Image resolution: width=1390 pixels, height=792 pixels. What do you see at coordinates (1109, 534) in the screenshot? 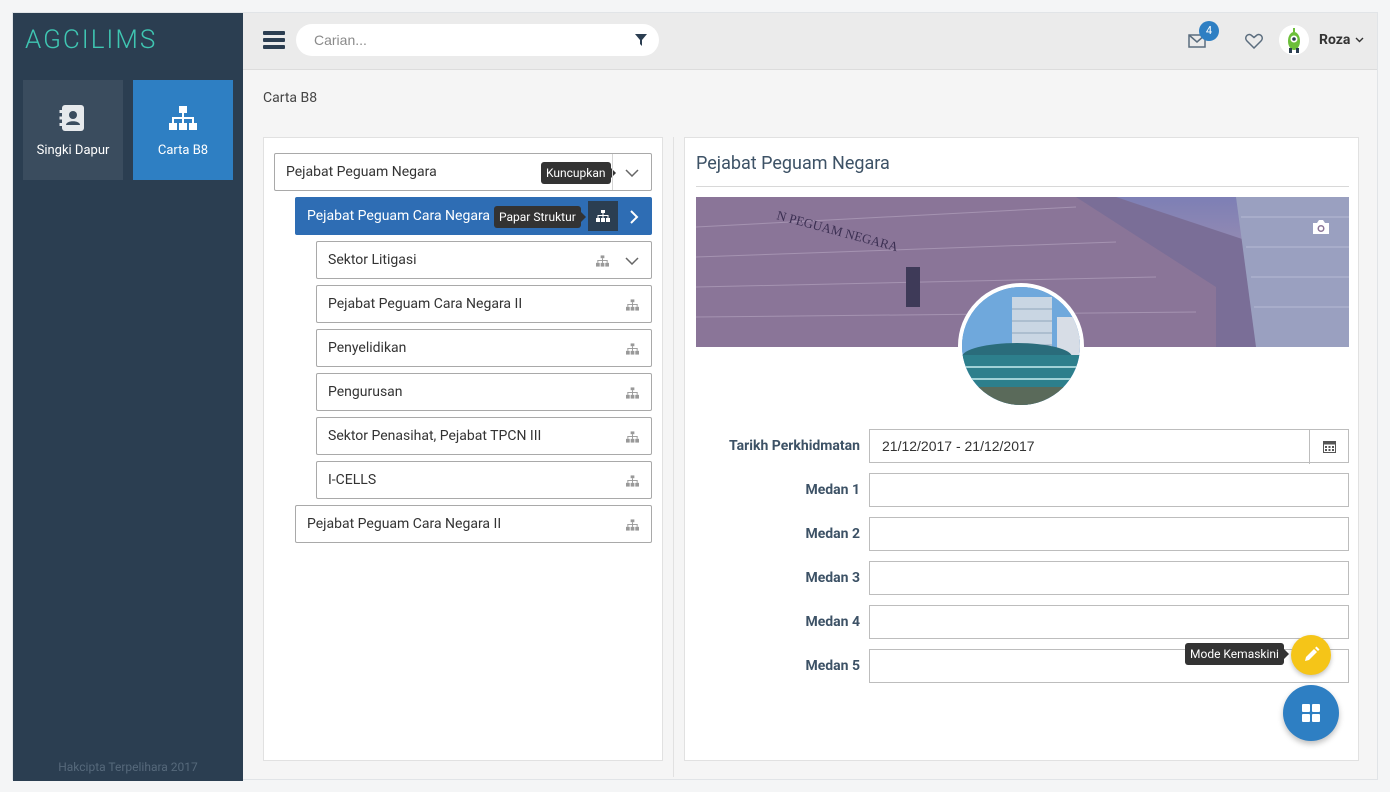
I see `medan-2-input` at bounding box center [1109, 534].